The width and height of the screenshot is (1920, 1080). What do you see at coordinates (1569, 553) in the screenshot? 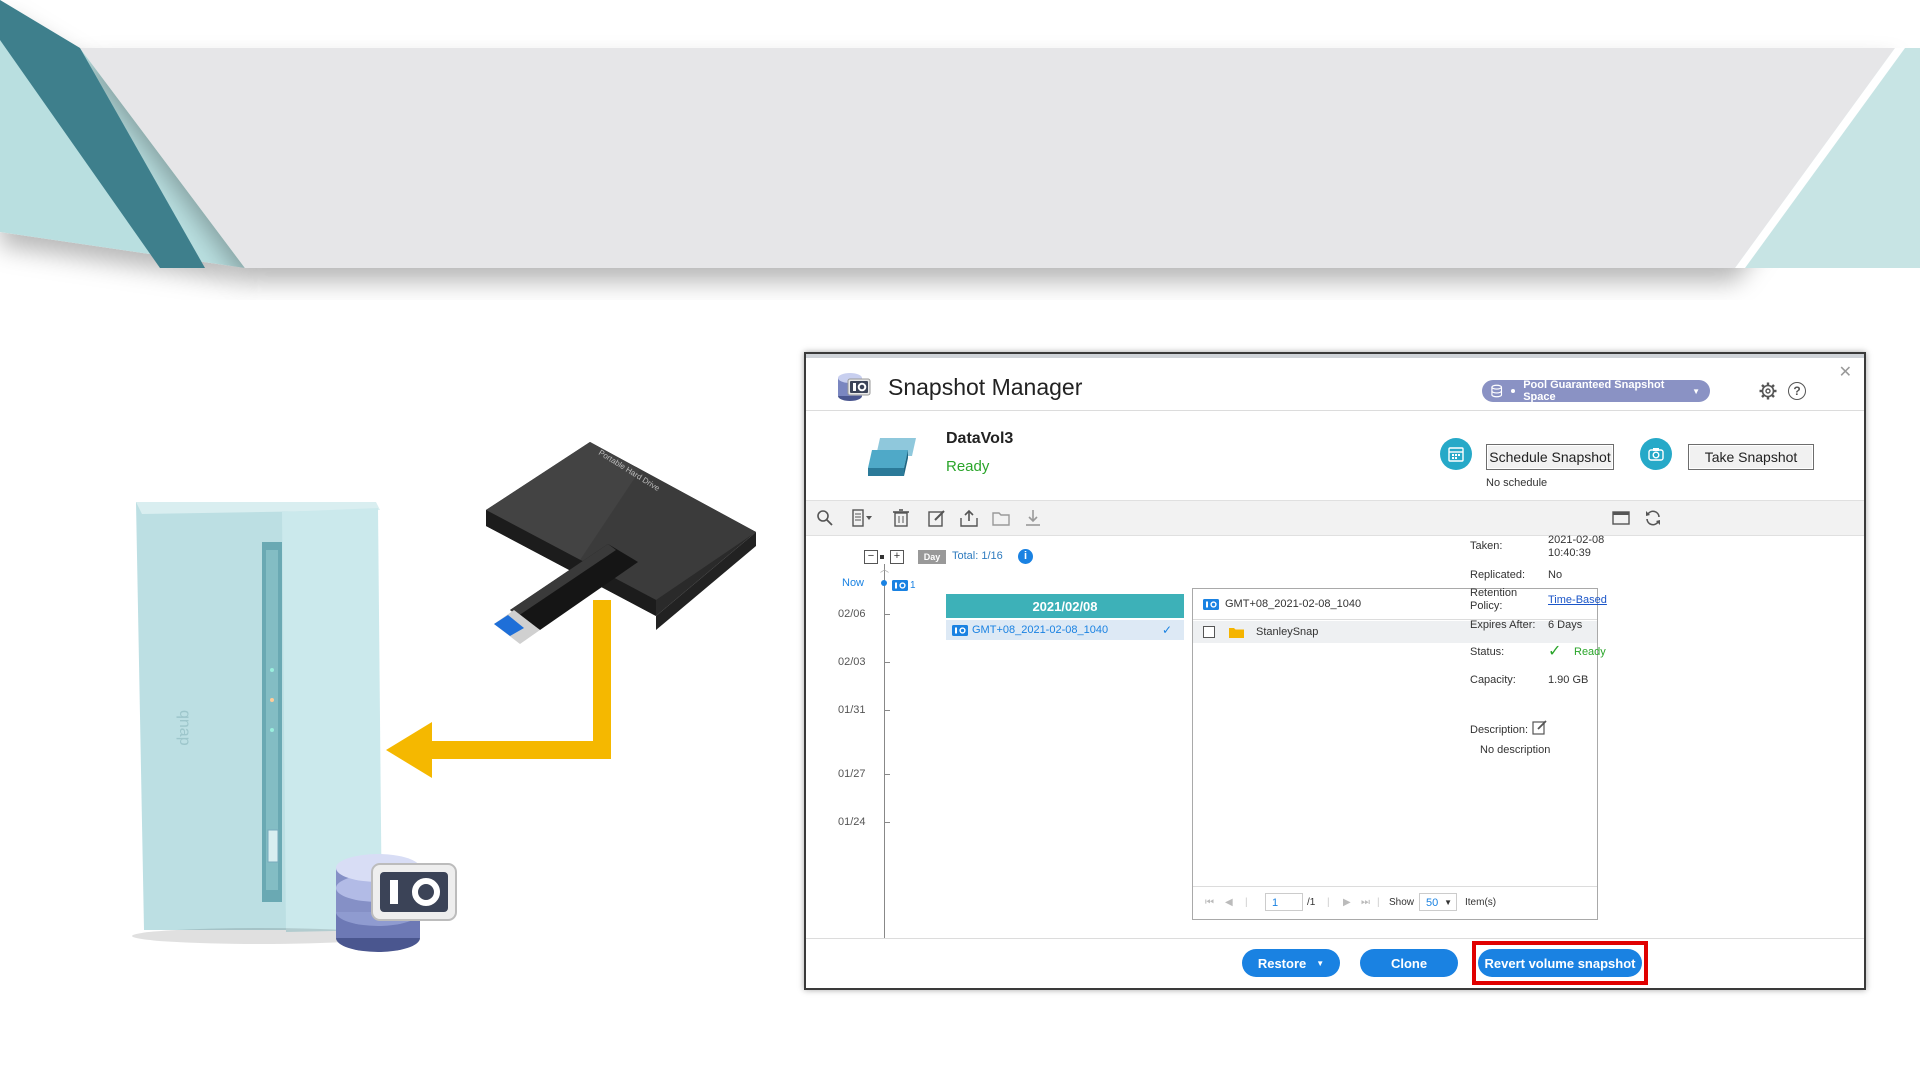
I see `taken-time: 10:40:39` at bounding box center [1569, 553].